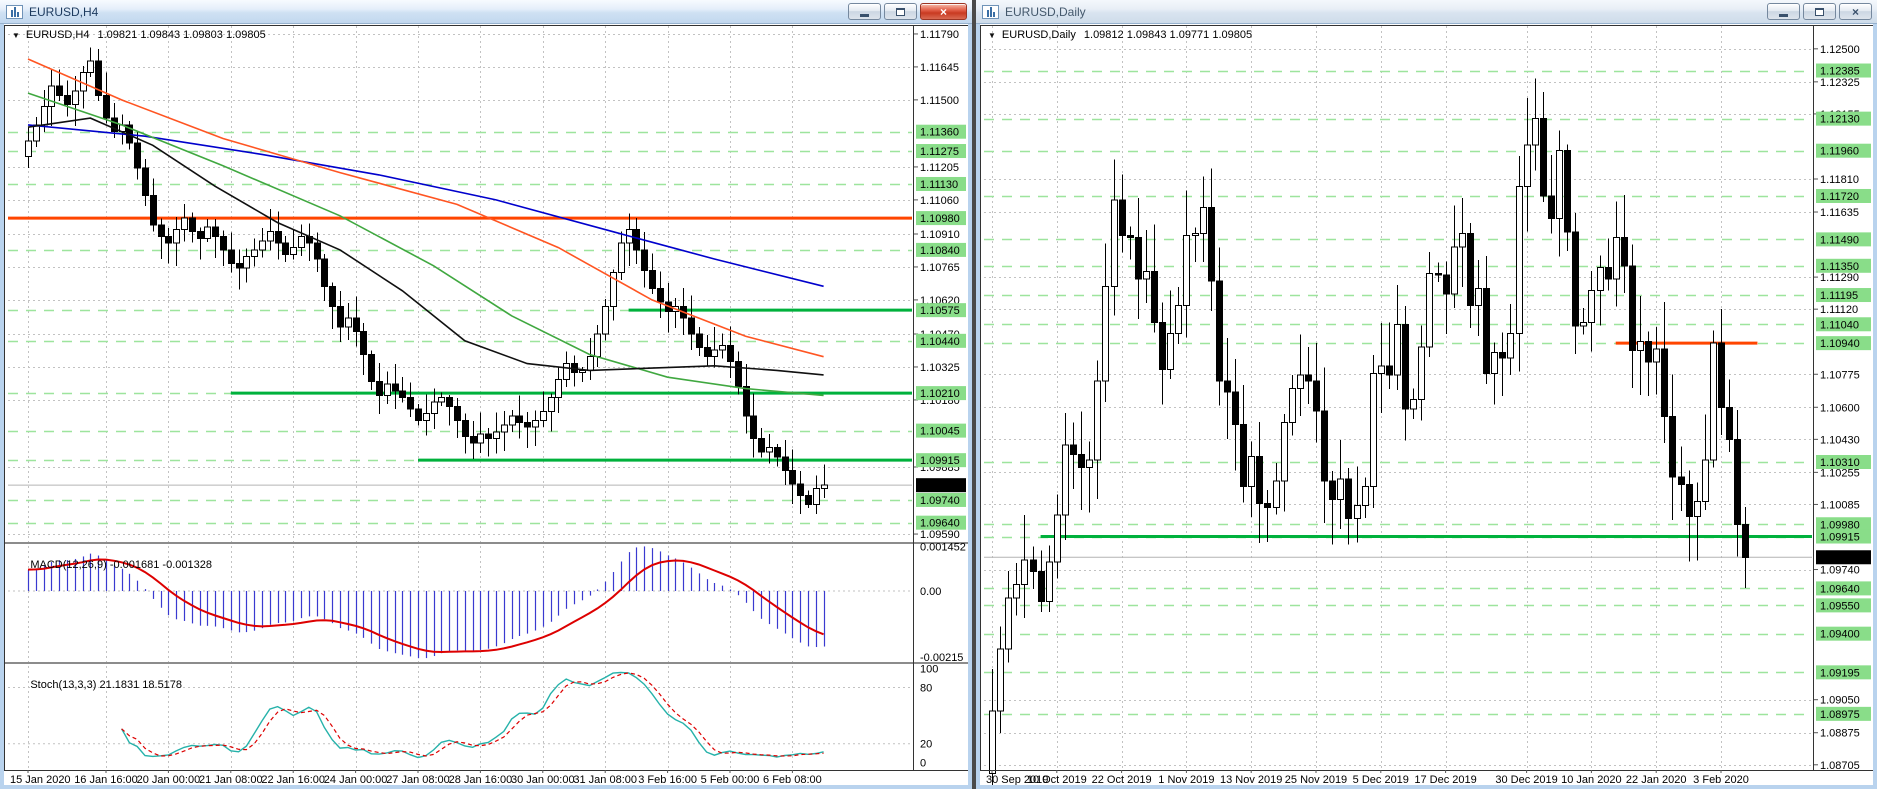  What do you see at coordinates (1057, 779) in the screenshot?
I see `svg-text: 10 Oct 2019` at bounding box center [1057, 779].